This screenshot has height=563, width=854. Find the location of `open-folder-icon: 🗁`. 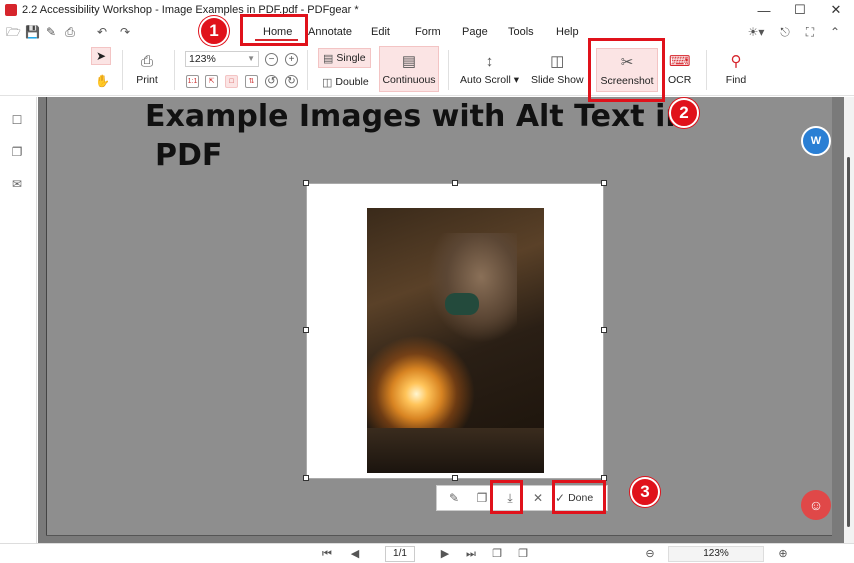

open-folder-icon: 🗁 is located at coordinates (13, 32).